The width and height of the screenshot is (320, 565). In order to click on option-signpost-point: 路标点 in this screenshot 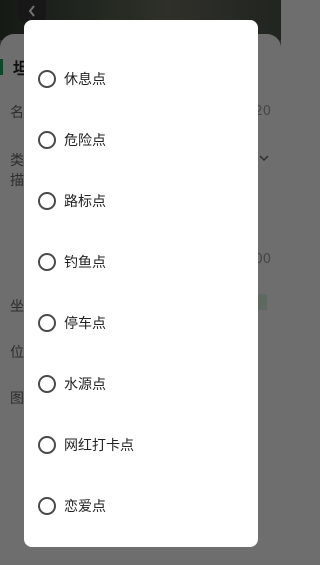, I will do `click(72, 201)`.